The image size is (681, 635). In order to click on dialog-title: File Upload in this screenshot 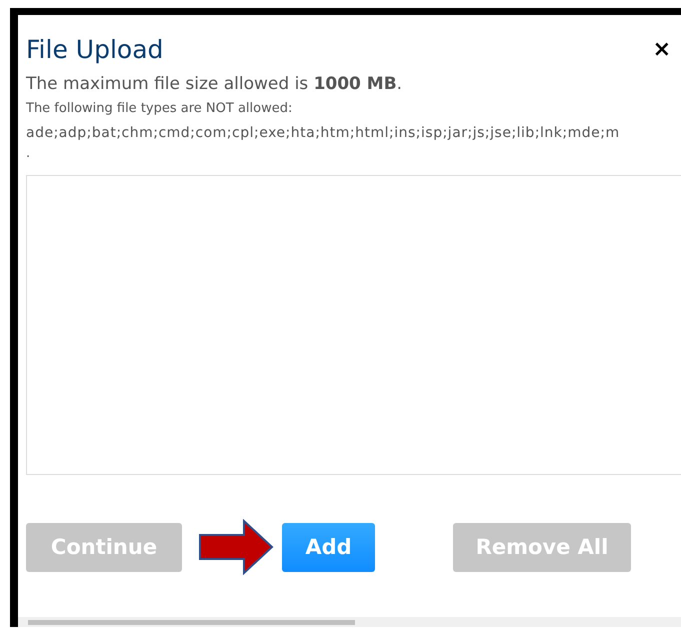, I will do `click(95, 49)`.